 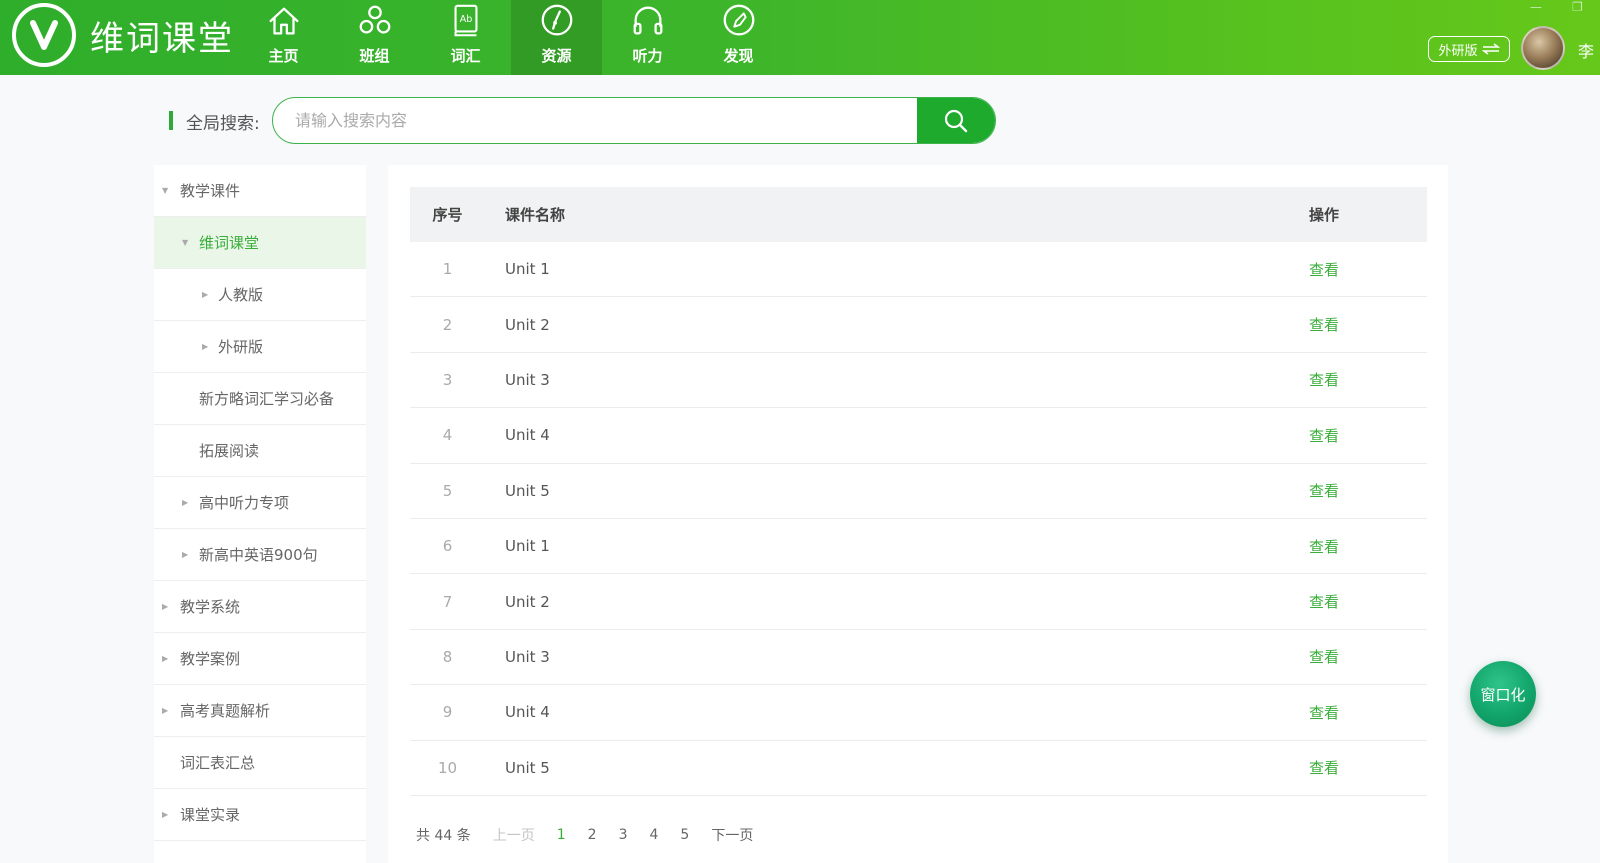 What do you see at coordinates (800, 37) in the screenshot?
I see `top-bar: 维词课堂 主页 班组 Ab 词汇 资源 听力 发现 — ❐ 外研版 李` at bounding box center [800, 37].